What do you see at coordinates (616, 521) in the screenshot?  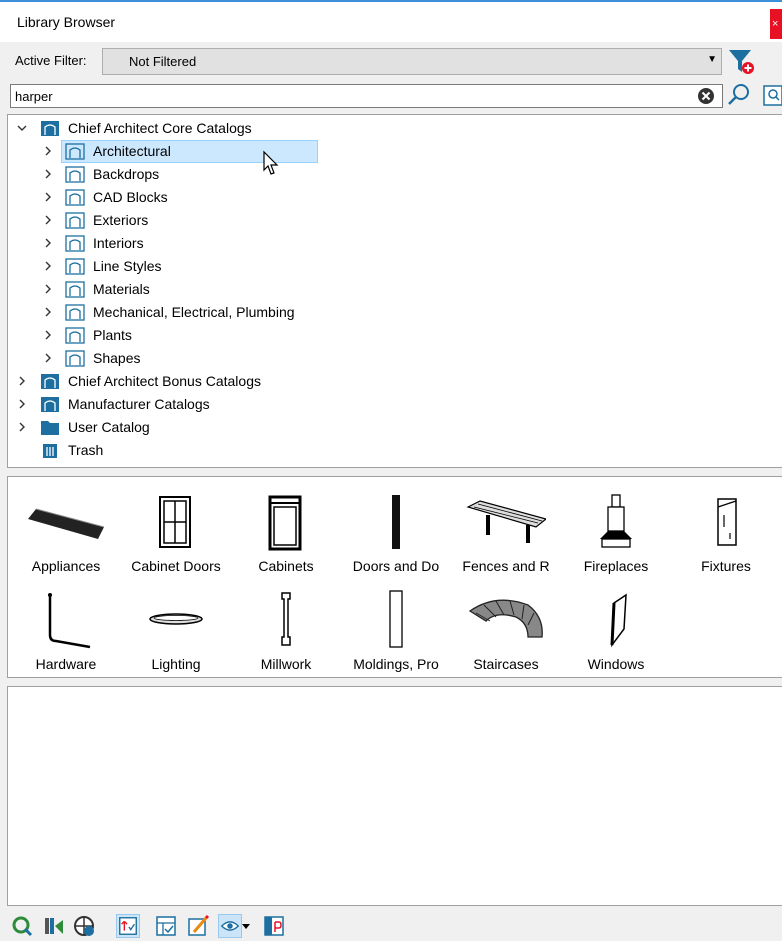 I see `fireplace-icon` at bounding box center [616, 521].